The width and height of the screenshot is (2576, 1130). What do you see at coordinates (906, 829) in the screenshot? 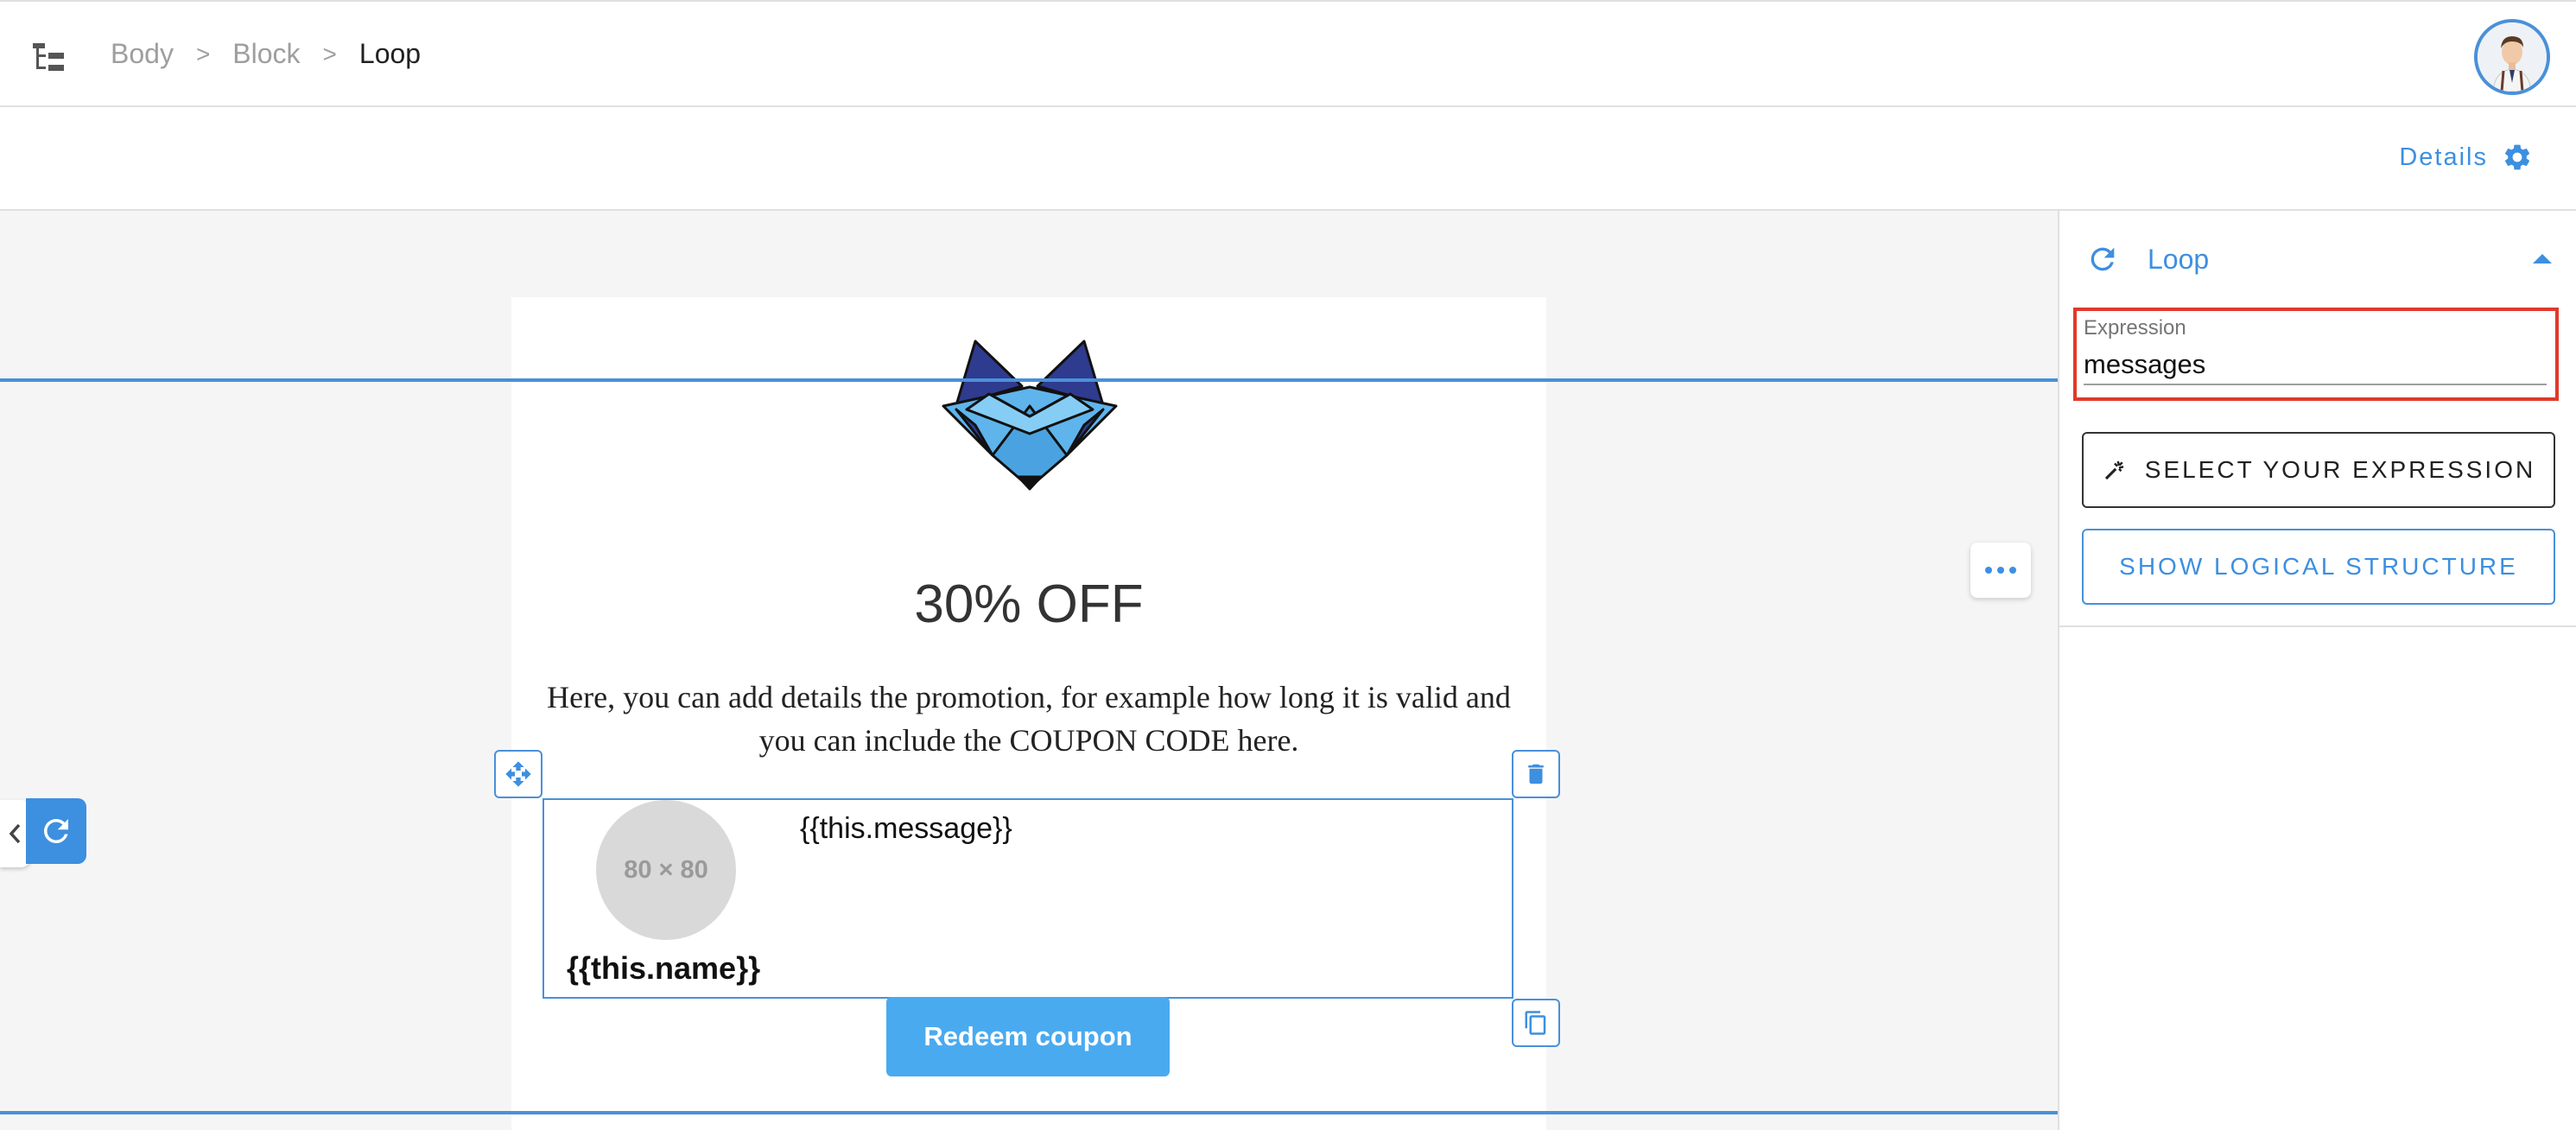
I see `loop-message: {{this.message}}` at bounding box center [906, 829].